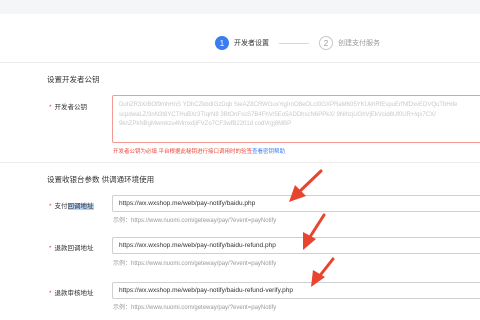 This screenshot has width=480, height=320. What do you see at coordinates (240, 7) in the screenshot?
I see `top-bar` at bounding box center [240, 7].